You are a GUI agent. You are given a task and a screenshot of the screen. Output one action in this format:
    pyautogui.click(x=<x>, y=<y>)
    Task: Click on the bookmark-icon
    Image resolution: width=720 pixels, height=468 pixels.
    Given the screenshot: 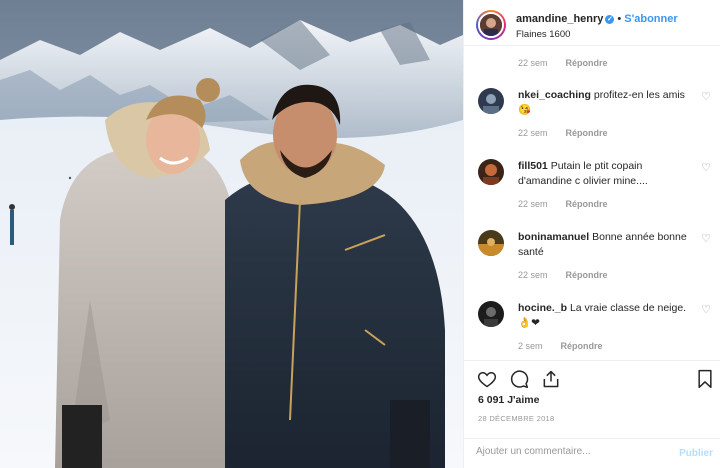 What is the action you would take?
    pyautogui.click(x=705, y=379)
    